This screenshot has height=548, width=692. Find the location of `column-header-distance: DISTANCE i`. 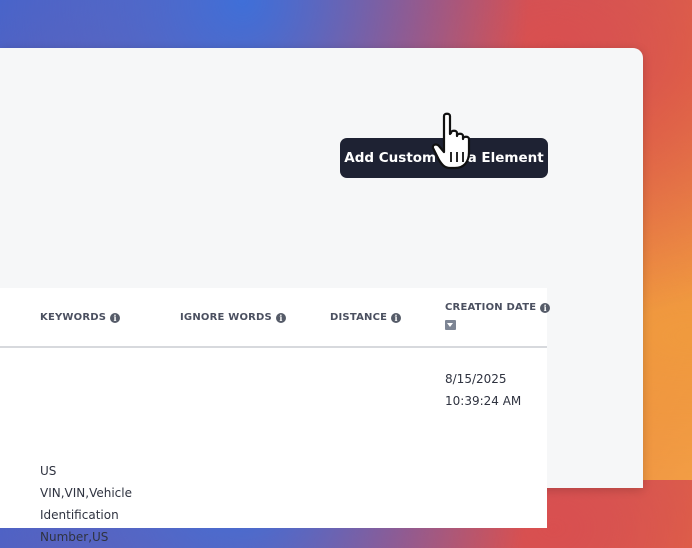

column-header-distance: DISTANCE i is located at coordinates (366, 317).